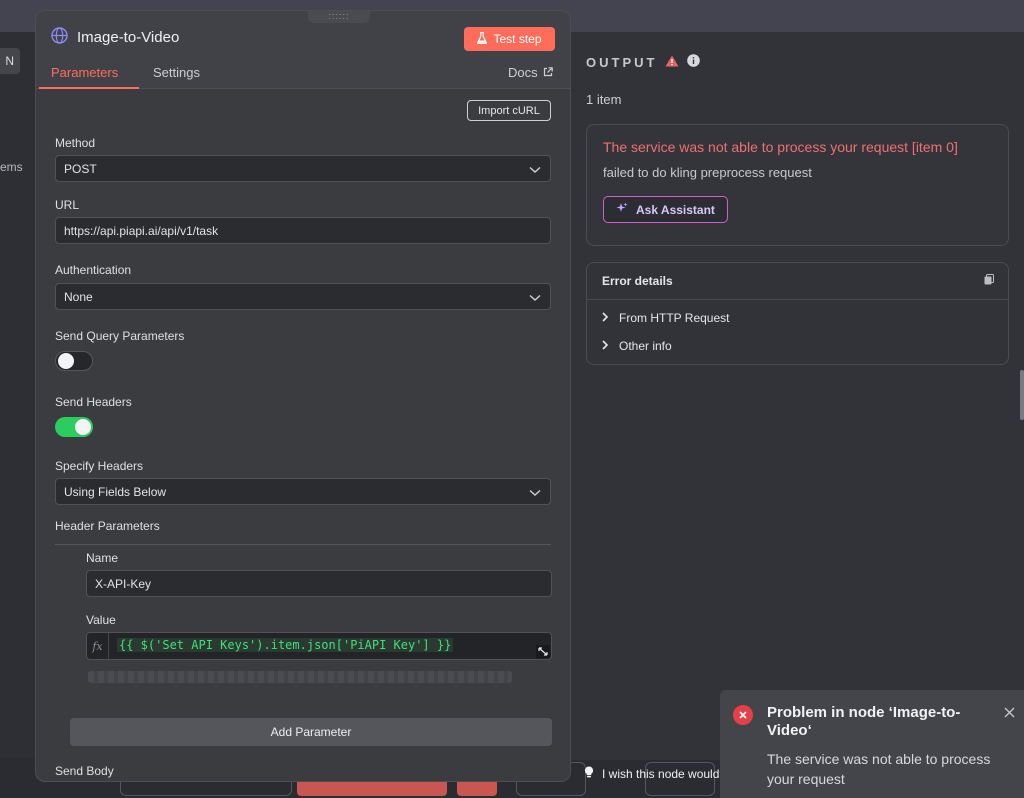 This screenshot has height=798, width=1024. I want to click on copy-icon, so click(989, 281).